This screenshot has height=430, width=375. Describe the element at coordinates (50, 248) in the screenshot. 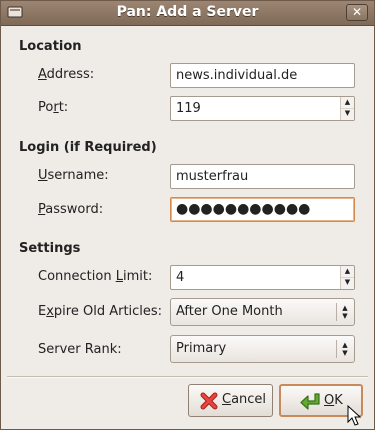

I see `settings-heading: Settings` at that location.